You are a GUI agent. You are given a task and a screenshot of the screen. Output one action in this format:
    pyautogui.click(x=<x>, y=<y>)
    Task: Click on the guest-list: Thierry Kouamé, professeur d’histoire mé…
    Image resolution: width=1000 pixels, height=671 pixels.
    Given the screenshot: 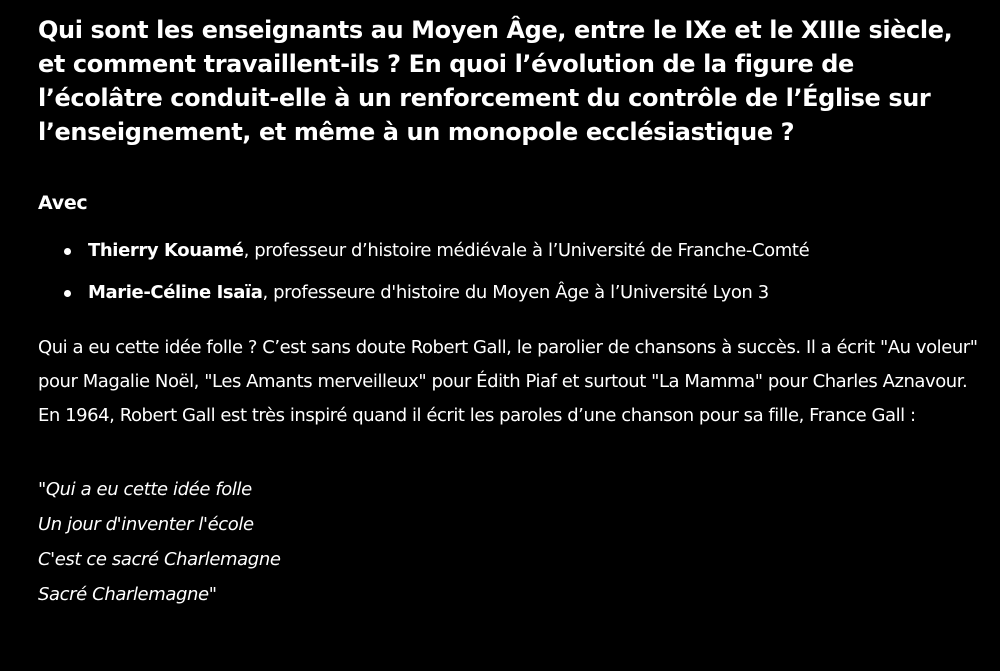 What is the action you would take?
    pyautogui.click(x=508, y=272)
    